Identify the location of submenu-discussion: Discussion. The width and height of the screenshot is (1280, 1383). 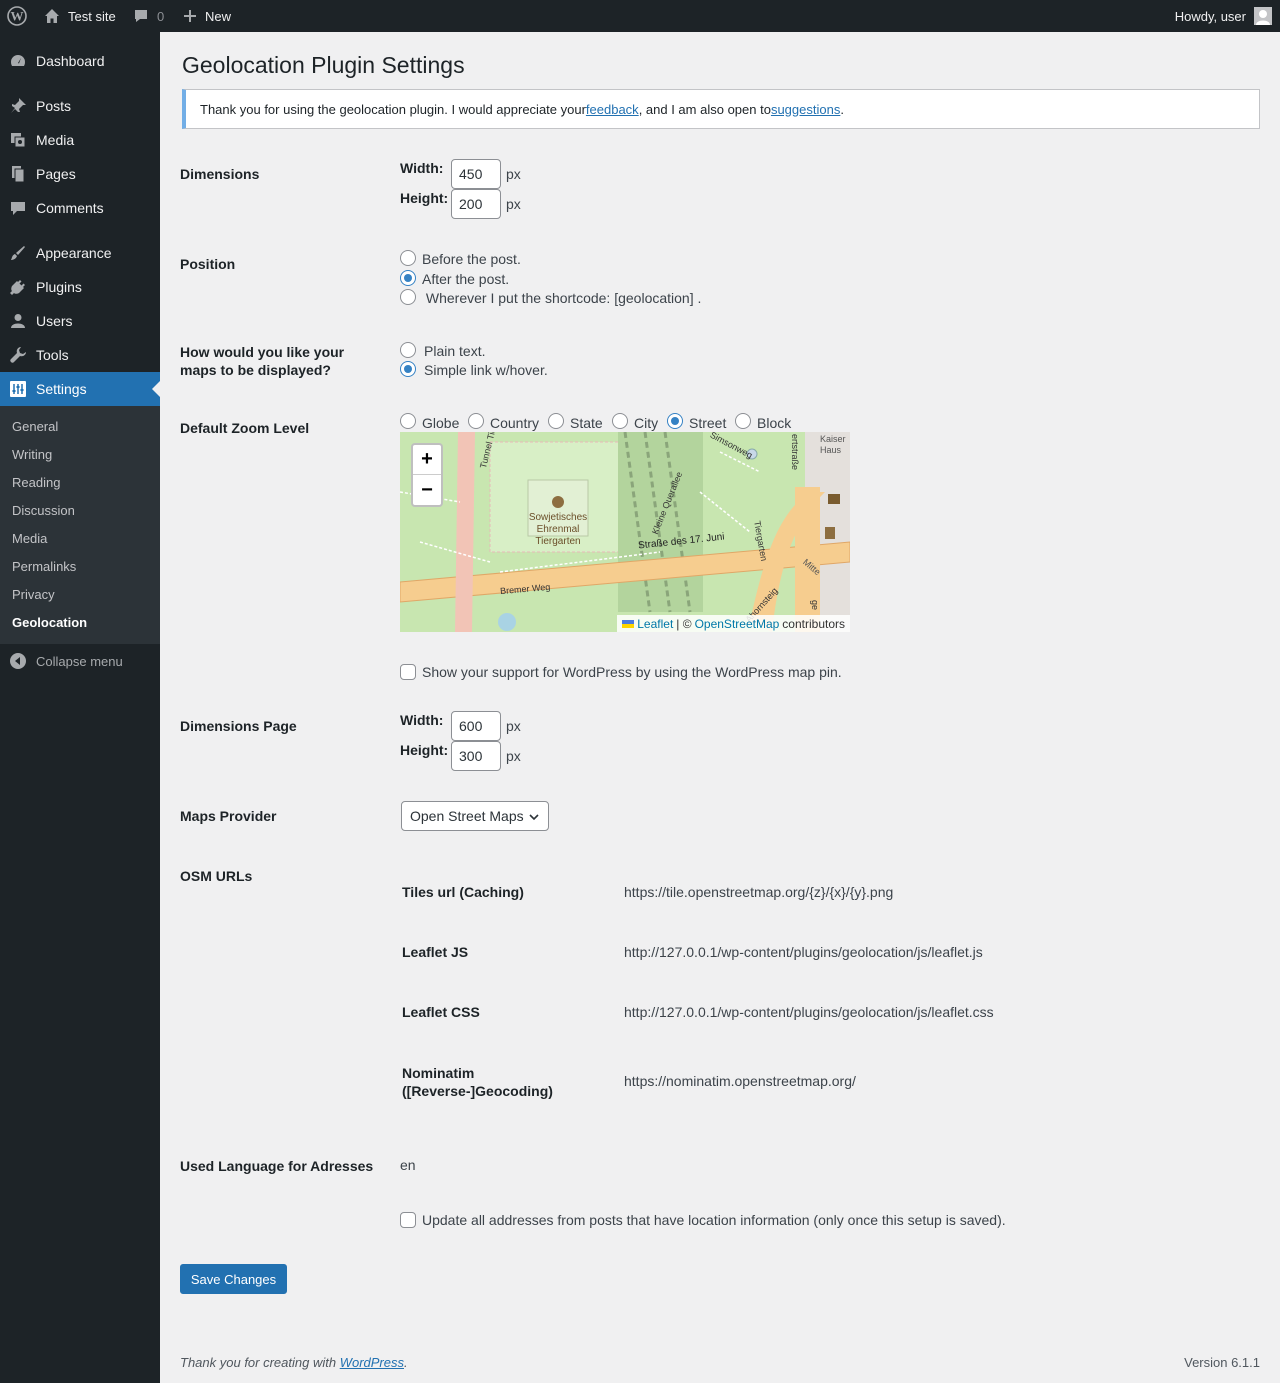
(43, 510).